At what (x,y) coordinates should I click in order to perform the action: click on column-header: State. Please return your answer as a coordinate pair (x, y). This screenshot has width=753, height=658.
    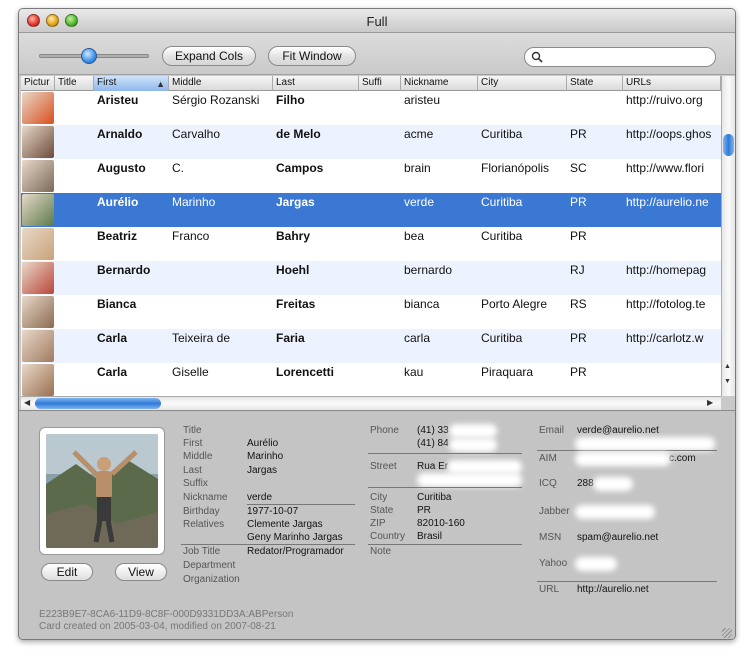
    Looking at the image, I should click on (595, 83).